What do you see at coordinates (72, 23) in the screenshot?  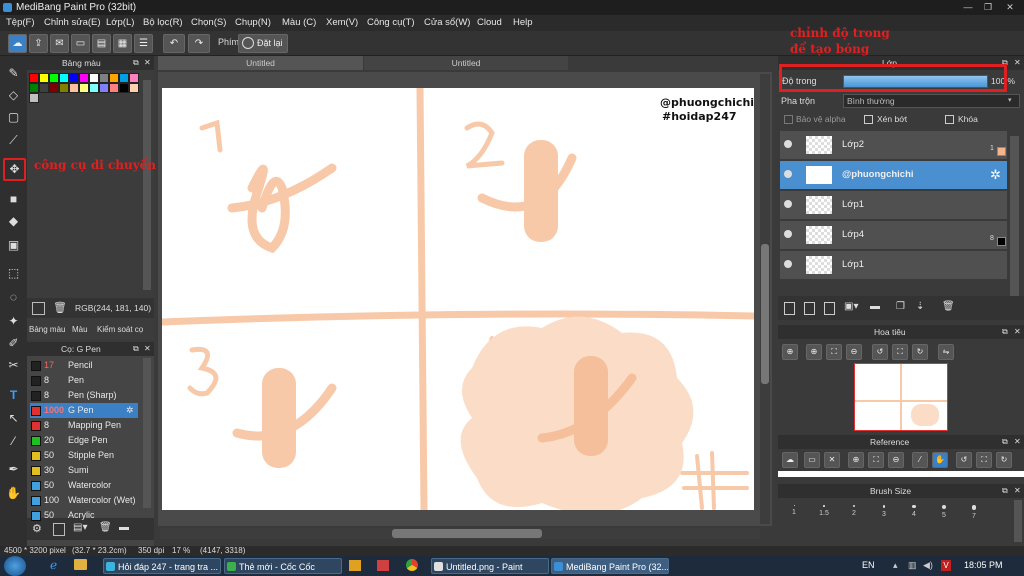 I see `menu-edit: Chỉnh sửa(E)` at bounding box center [72, 23].